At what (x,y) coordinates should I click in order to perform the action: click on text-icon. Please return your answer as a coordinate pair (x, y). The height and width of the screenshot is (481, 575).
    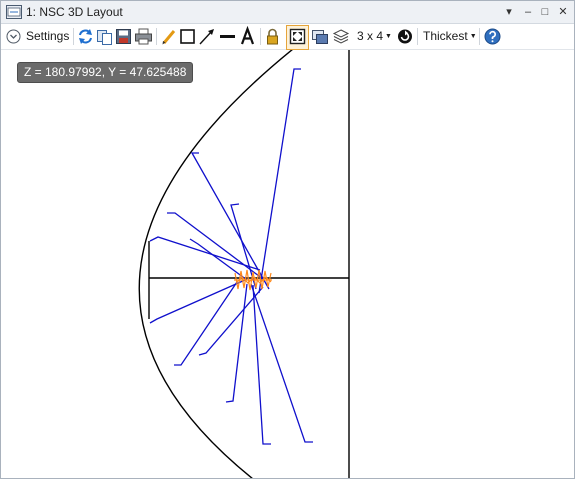
    Looking at the image, I should click on (247, 35).